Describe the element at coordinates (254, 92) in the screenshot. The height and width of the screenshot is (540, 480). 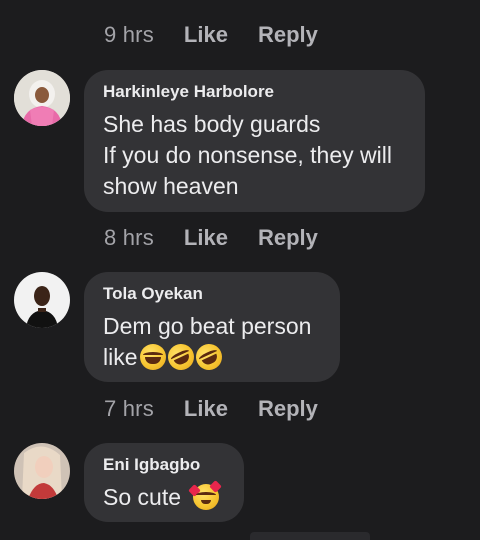
I see `comment-author: Harkinleye Harbolore` at that location.